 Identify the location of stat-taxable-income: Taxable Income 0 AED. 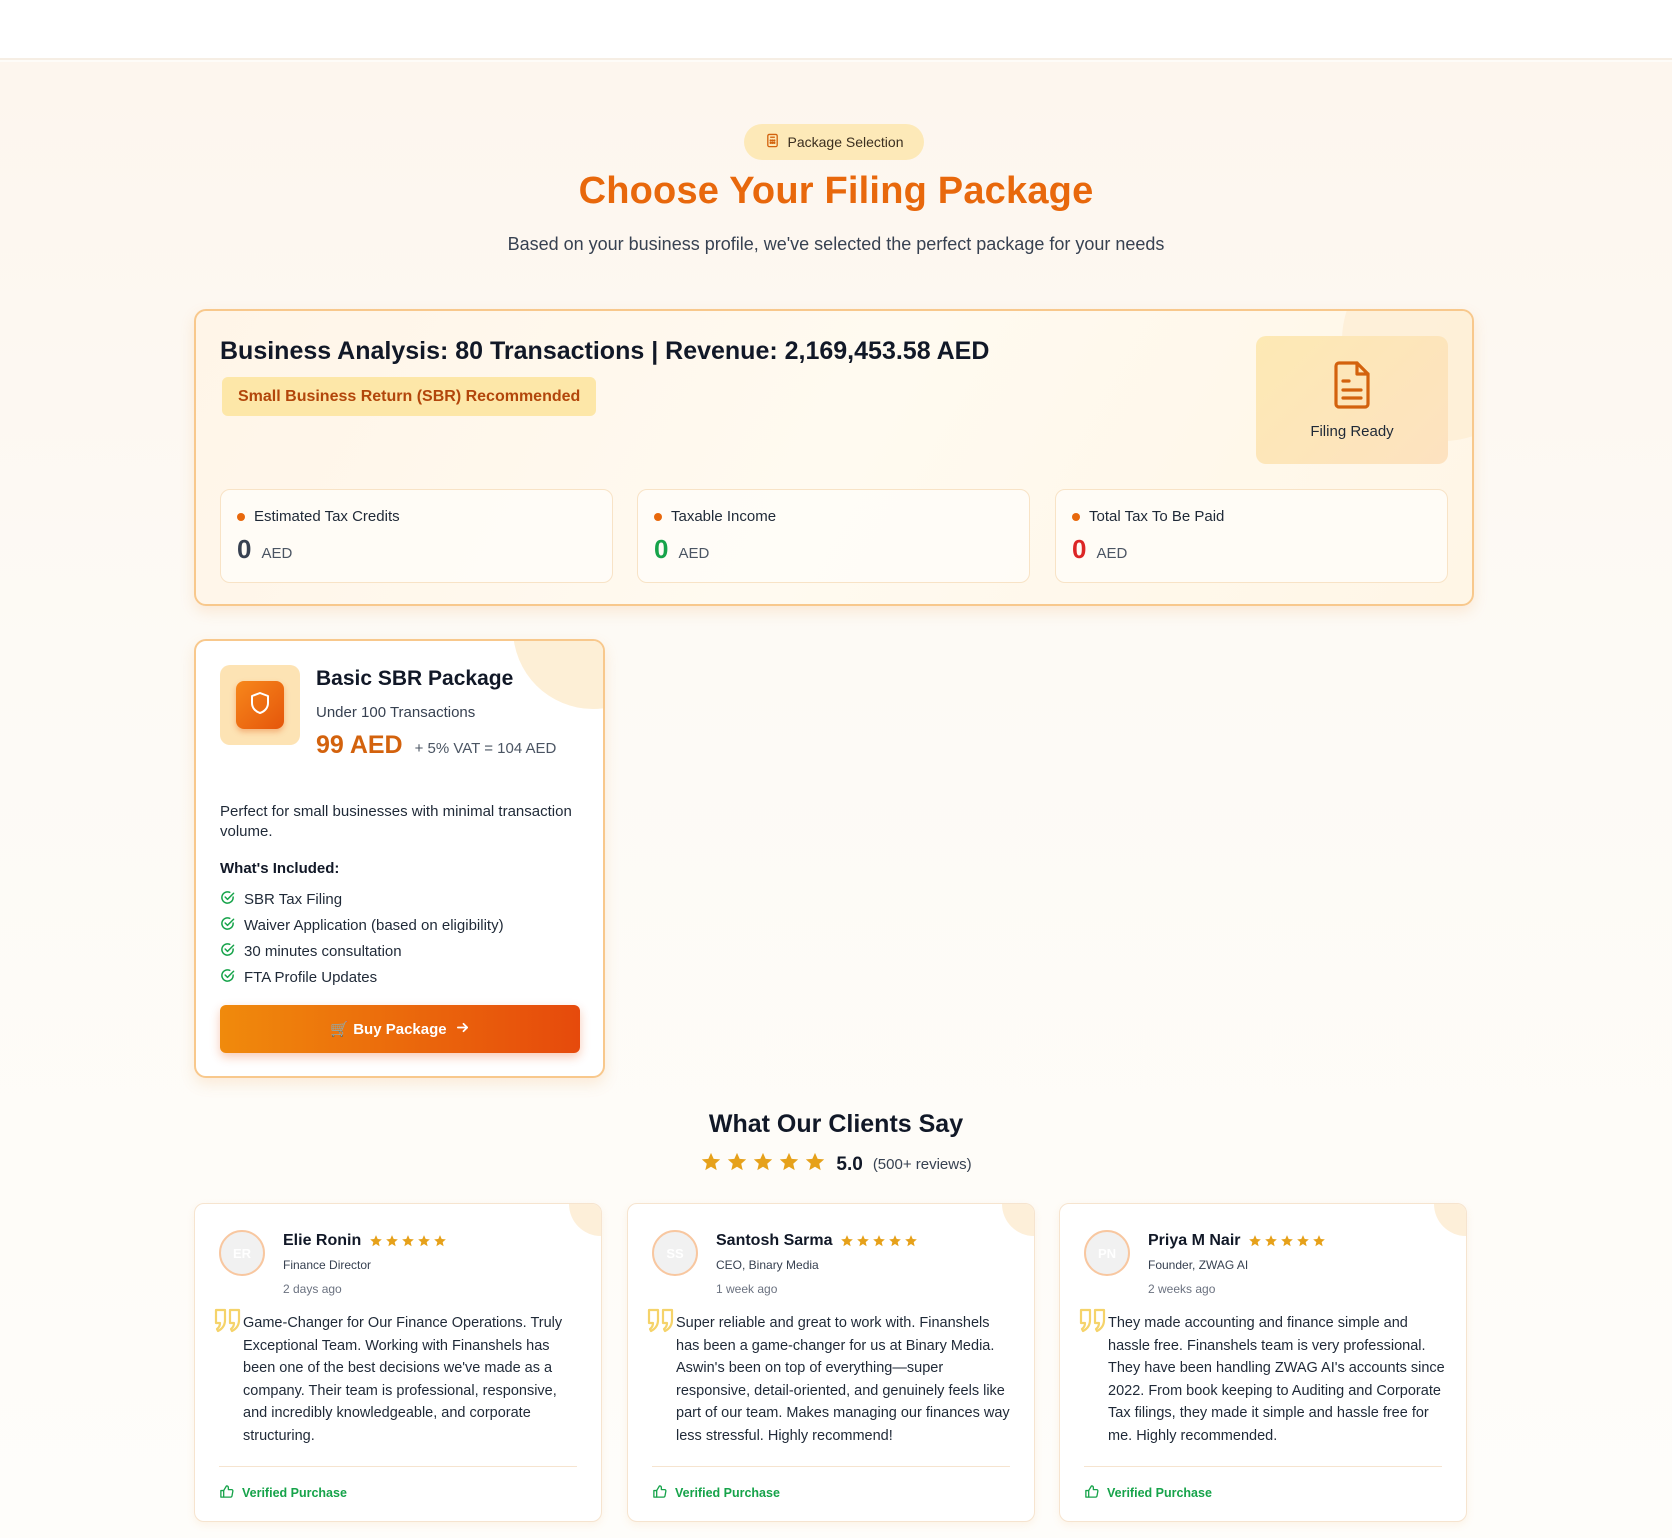
(833, 536).